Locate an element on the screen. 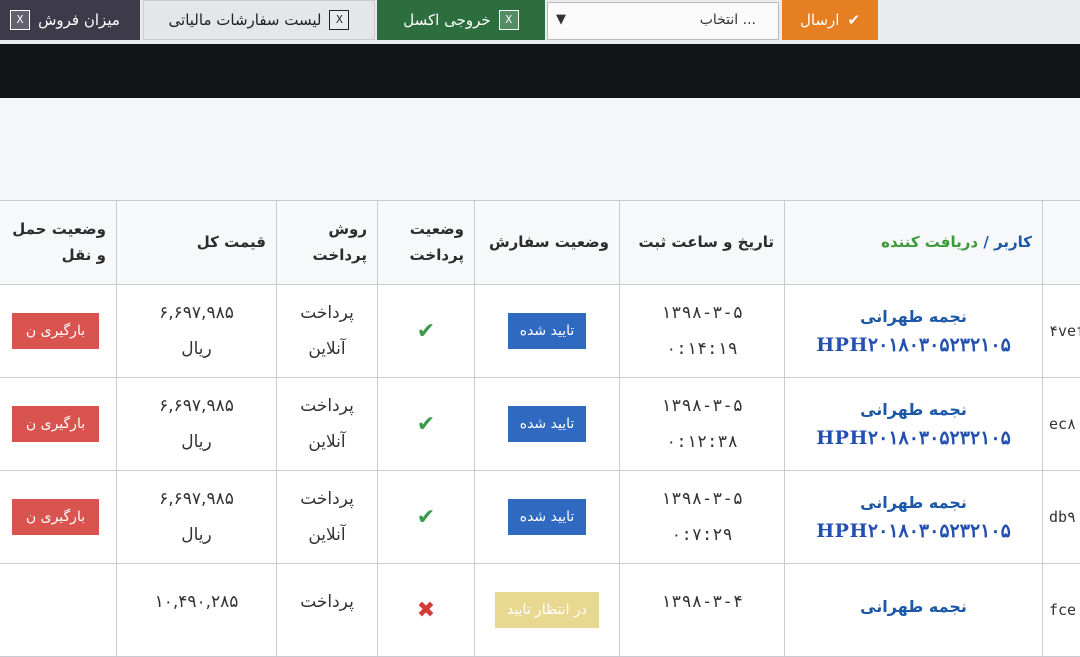  order-time: ۰:۷:۲۹ is located at coordinates (702, 535).